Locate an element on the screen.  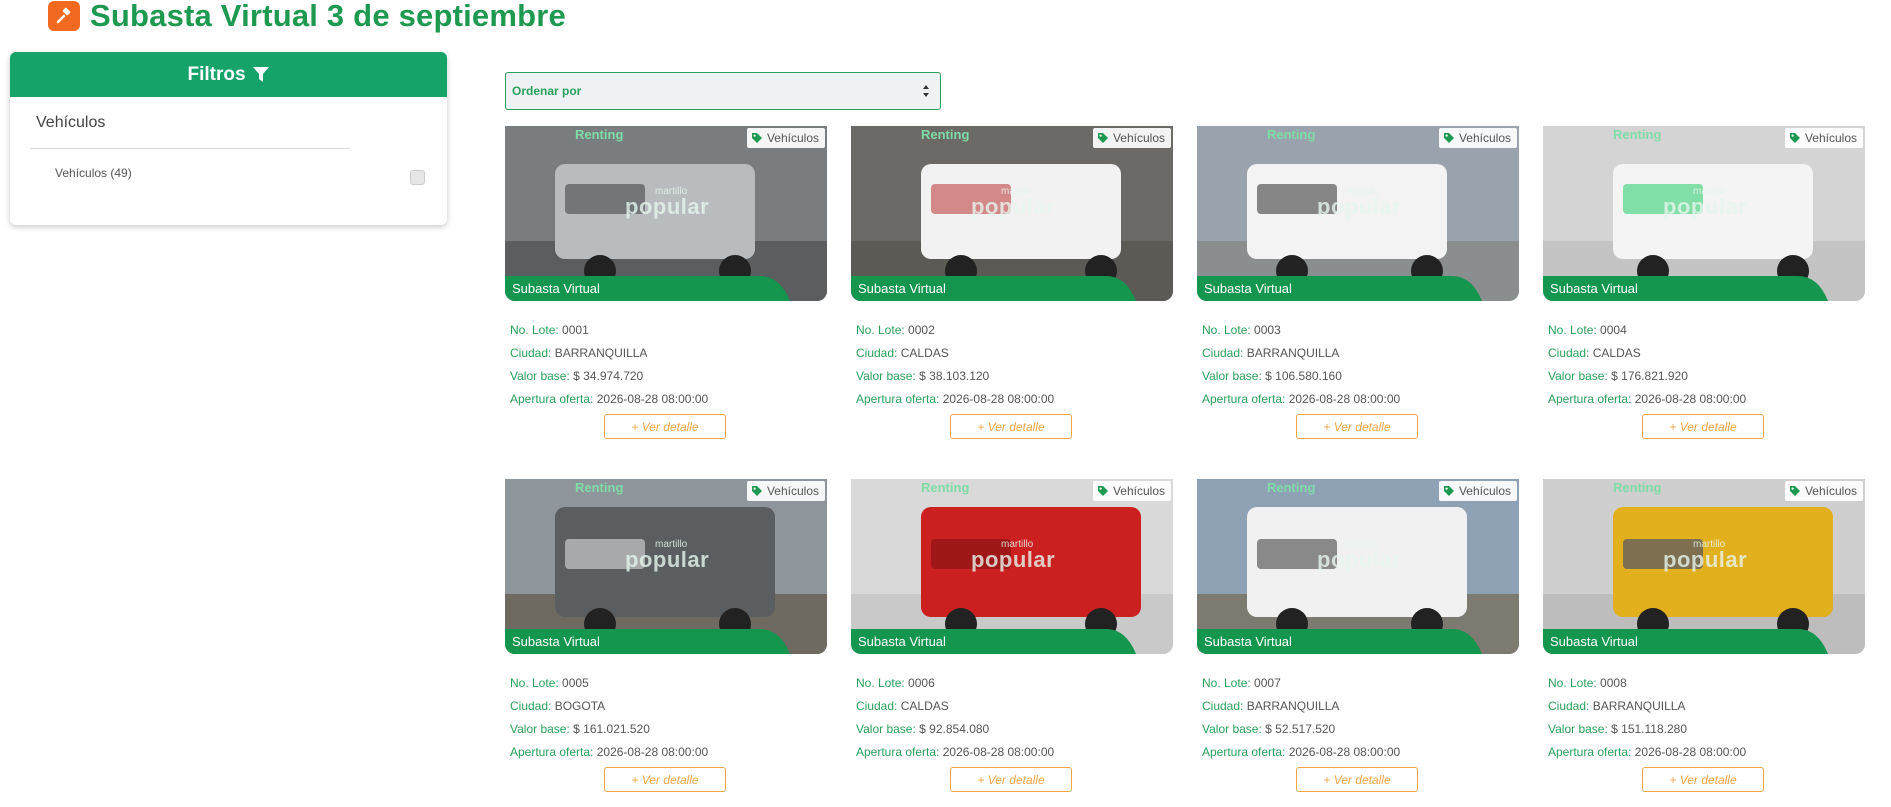
lot-number-value: 0007 is located at coordinates (1267, 683).